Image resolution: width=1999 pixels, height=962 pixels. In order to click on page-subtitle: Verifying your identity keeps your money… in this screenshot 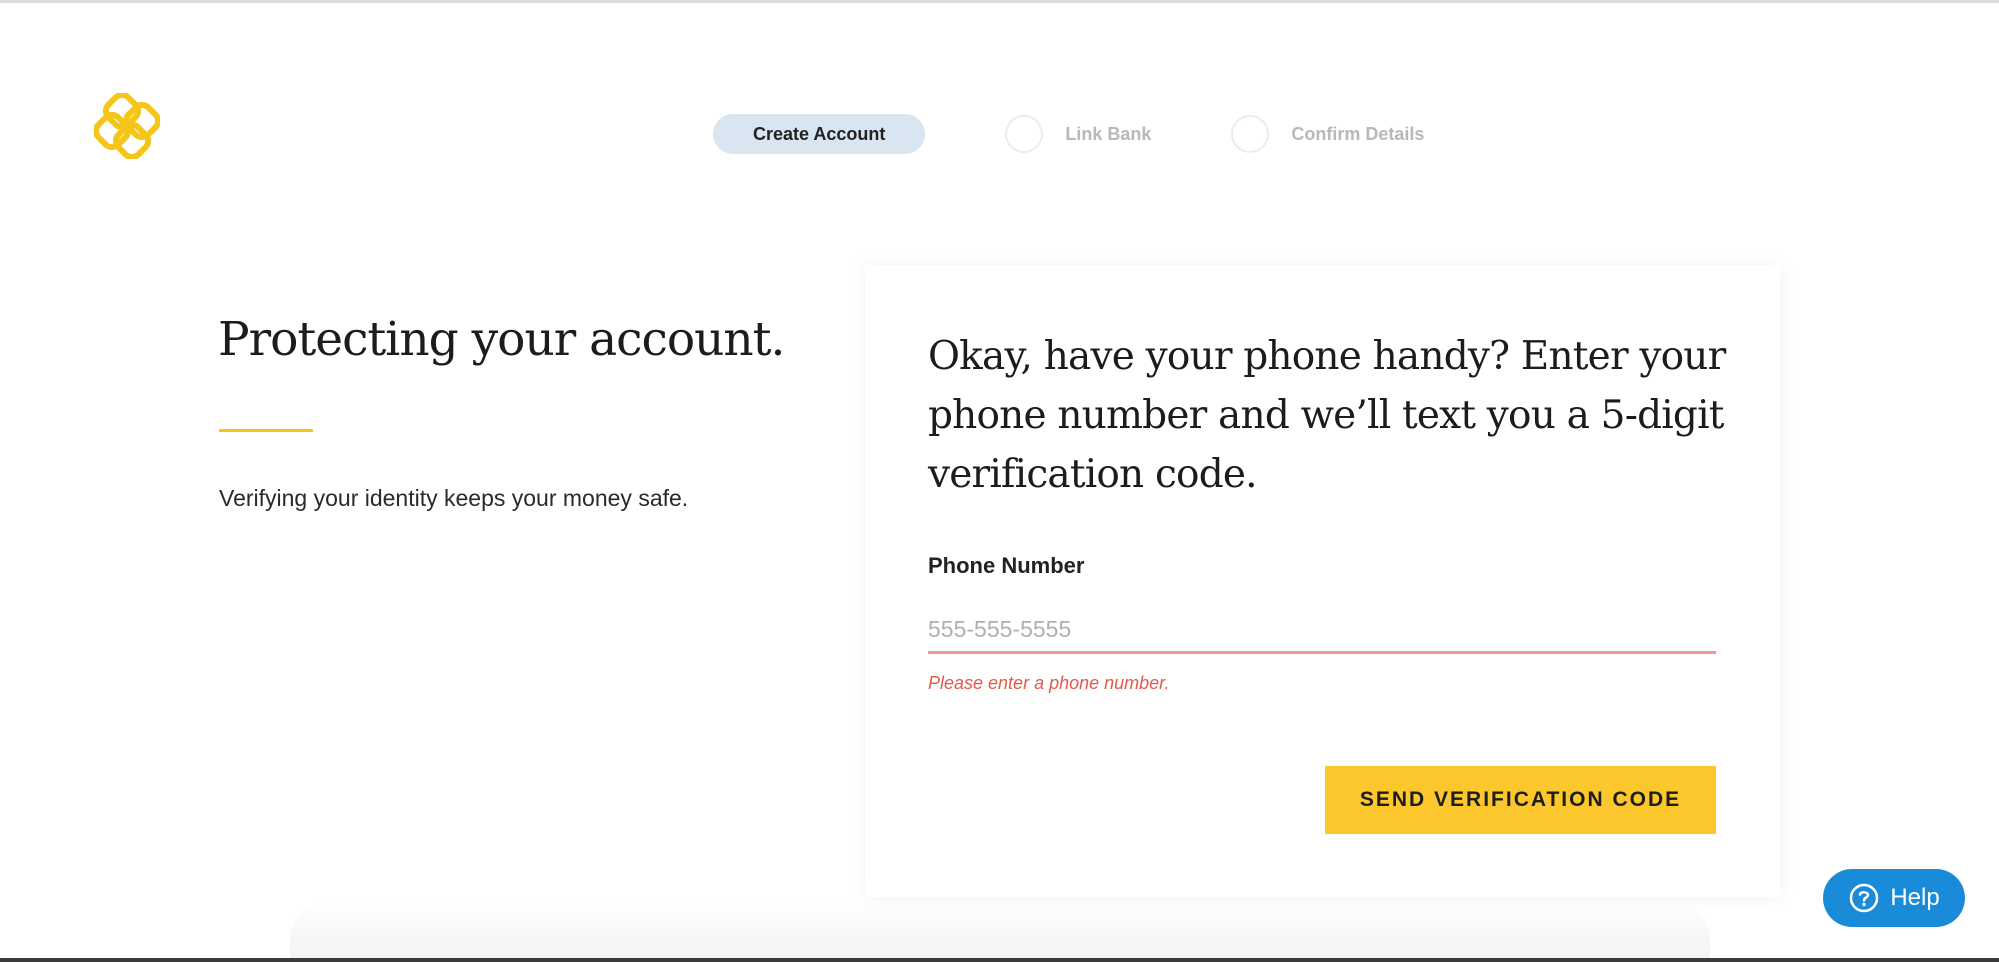, I will do `click(454, 498)`.